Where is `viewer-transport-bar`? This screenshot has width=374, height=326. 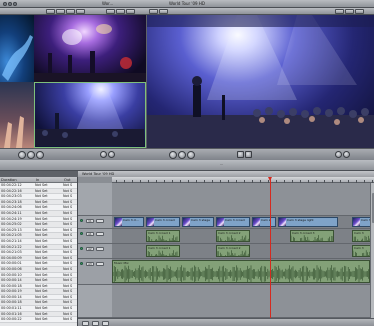 viewer-transport-bar is located at coordinates (73, 154).